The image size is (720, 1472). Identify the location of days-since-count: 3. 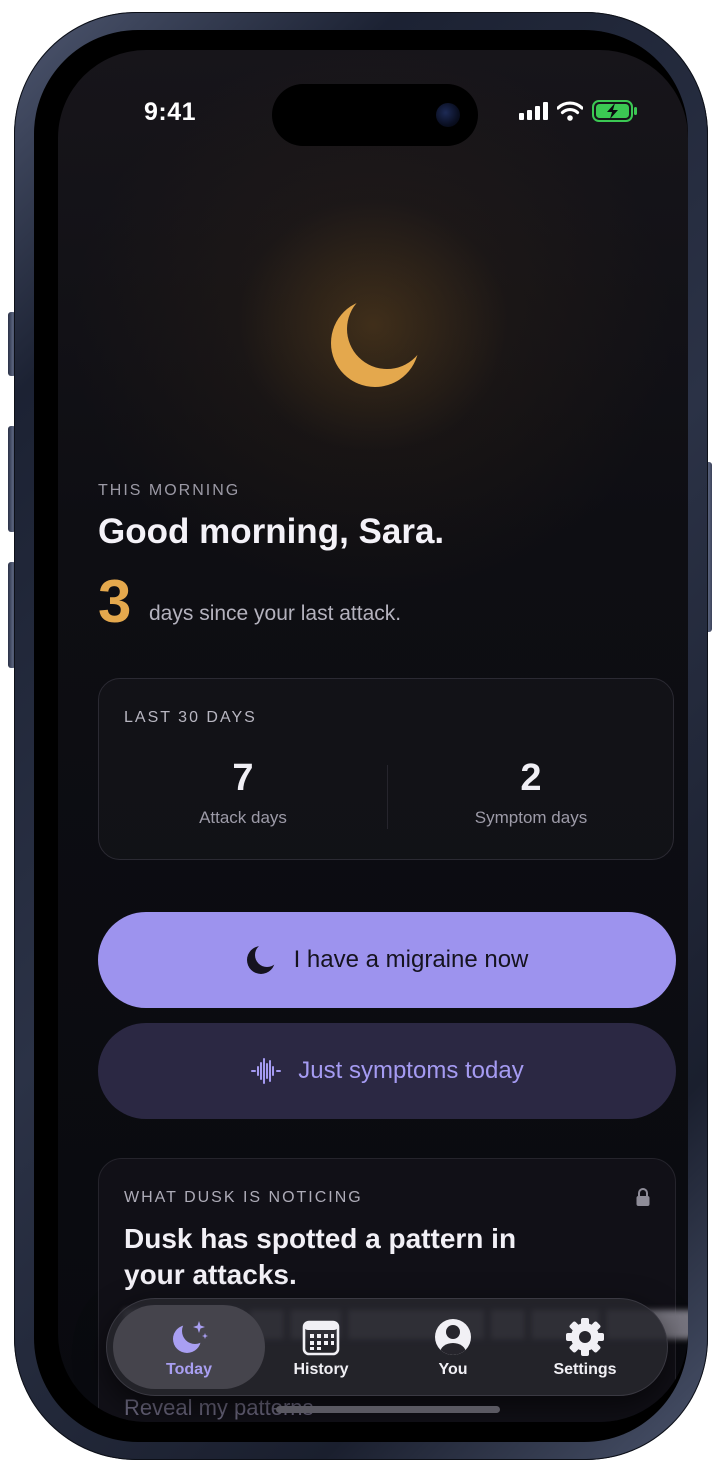
(115, 601).